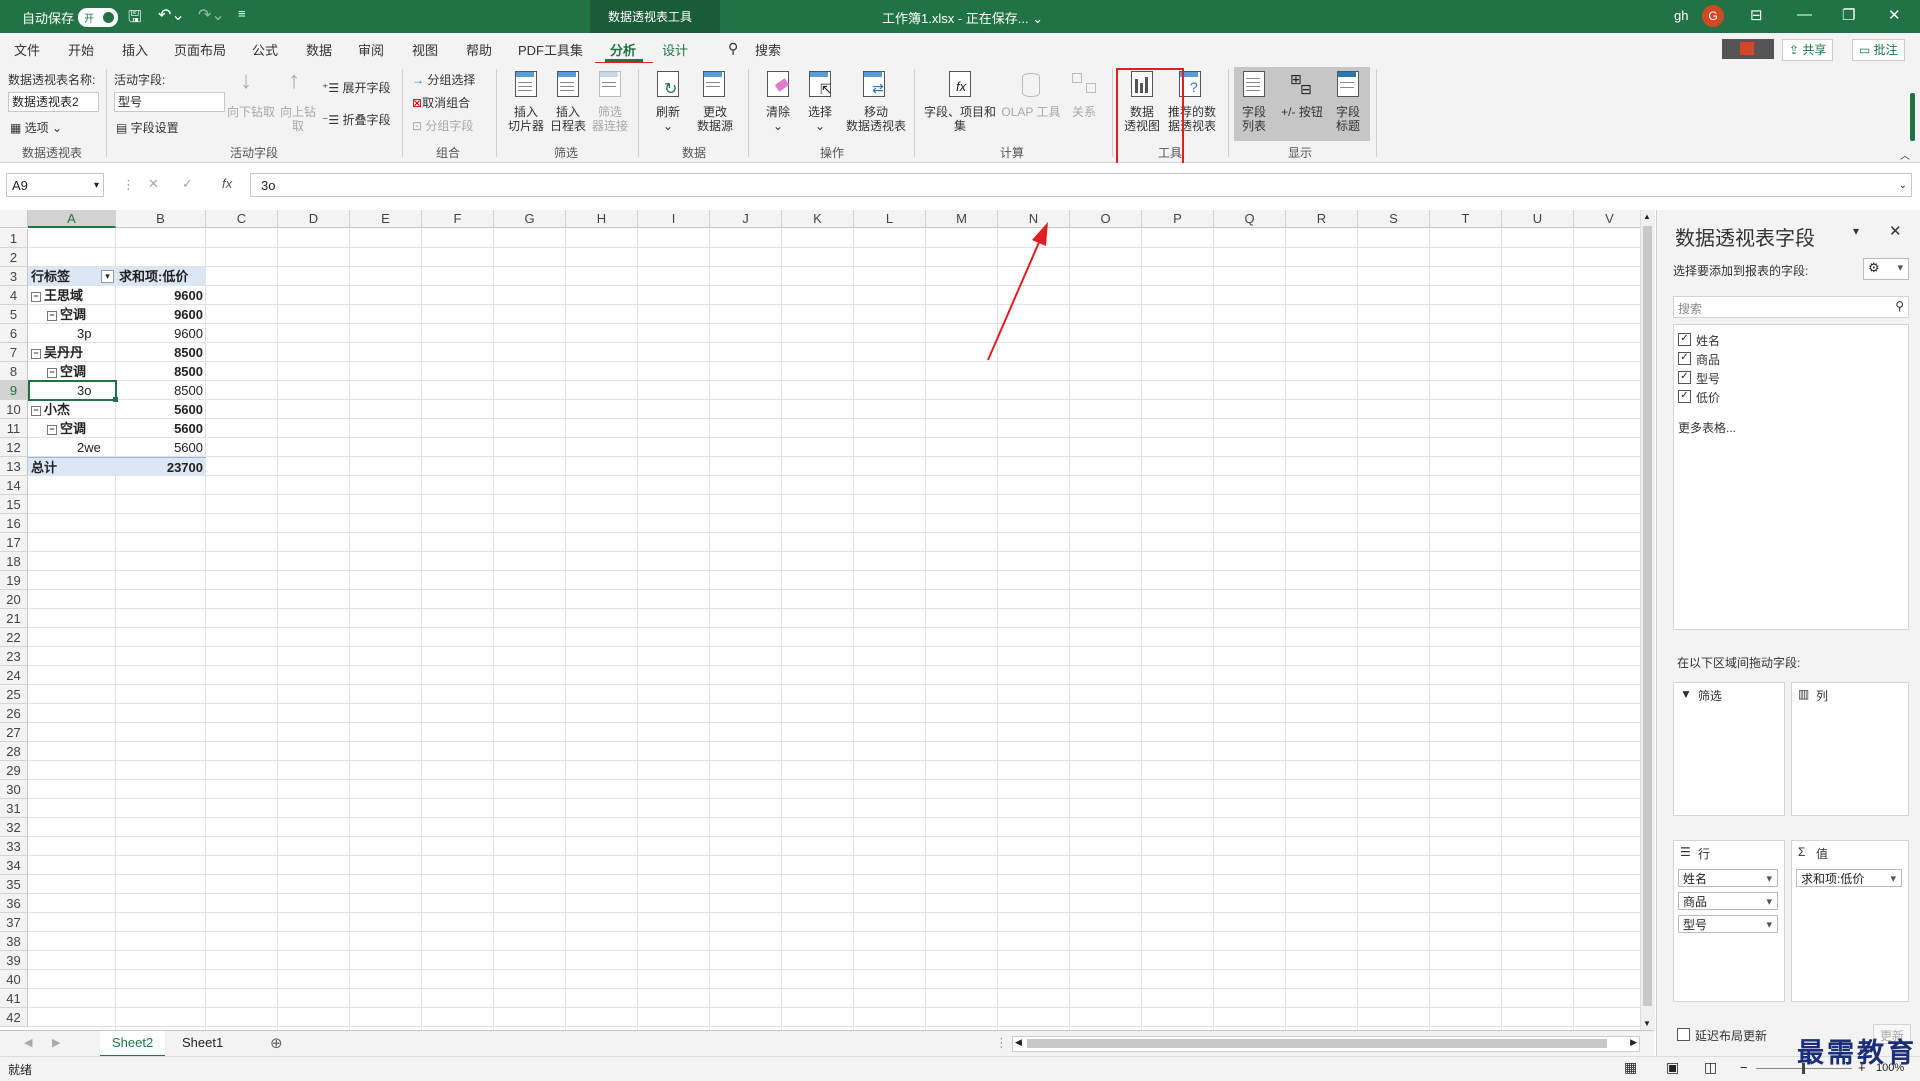 The height and width of the screenshot is (1081, 1920). I want to click on sheet-tab-sheet1: Sheet1, so click(202, 1043).